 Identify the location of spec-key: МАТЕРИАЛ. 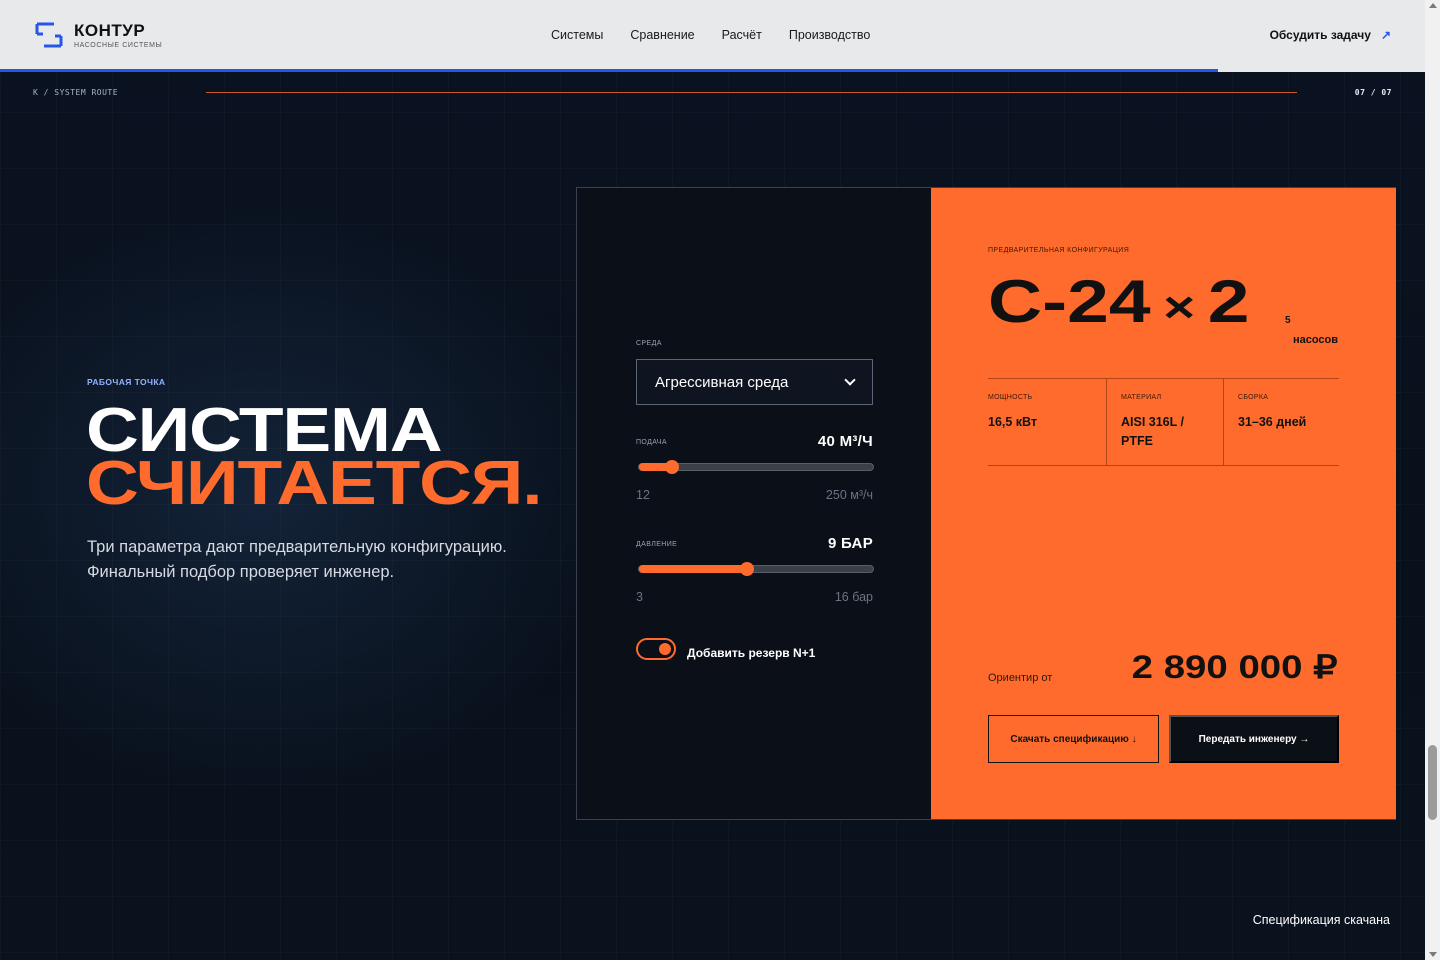
(1141, 397).